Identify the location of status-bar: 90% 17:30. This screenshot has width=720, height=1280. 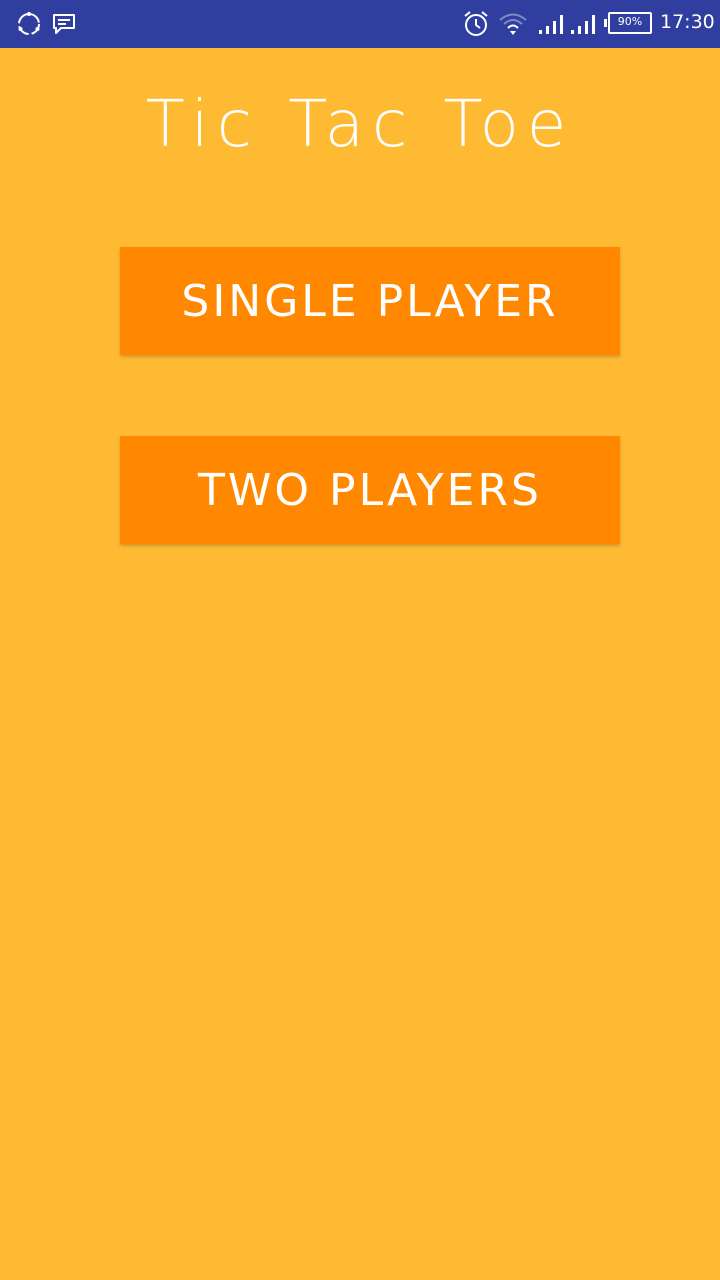
(360, 24).